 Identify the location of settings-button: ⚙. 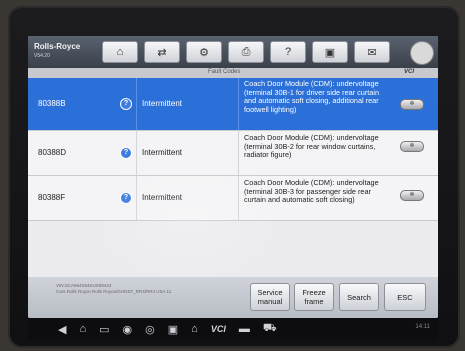
(204, 52).